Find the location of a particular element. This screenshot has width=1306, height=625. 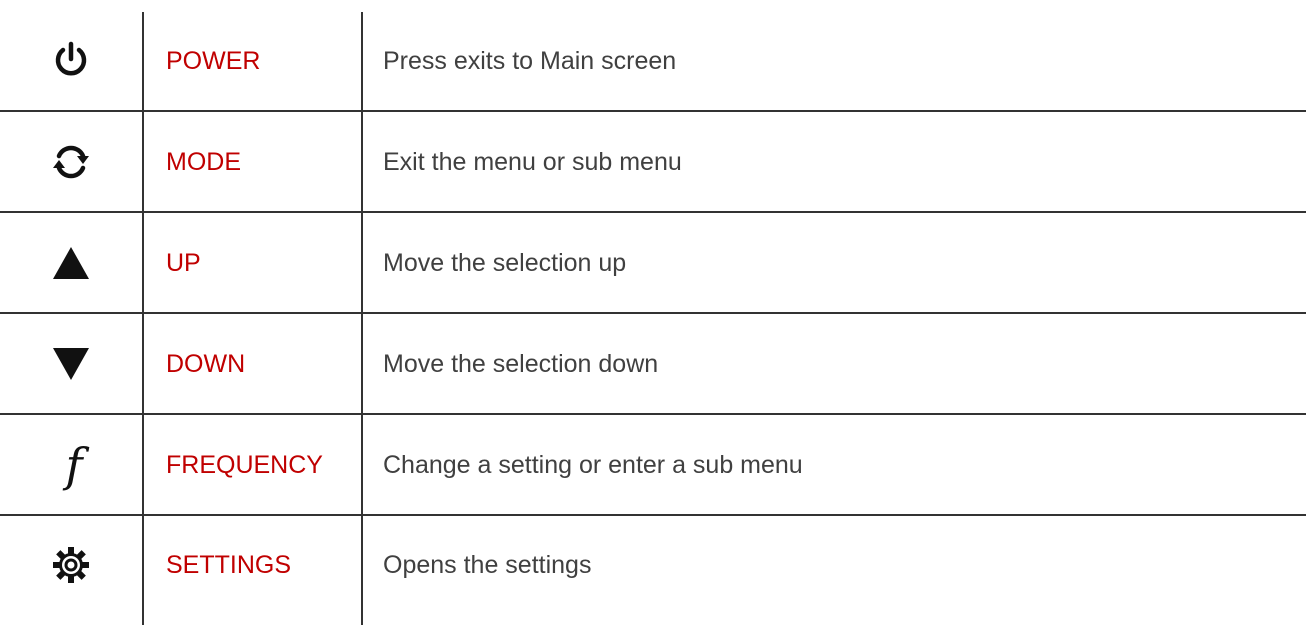

up-triangle-icon is located at coordinates (71, 263).